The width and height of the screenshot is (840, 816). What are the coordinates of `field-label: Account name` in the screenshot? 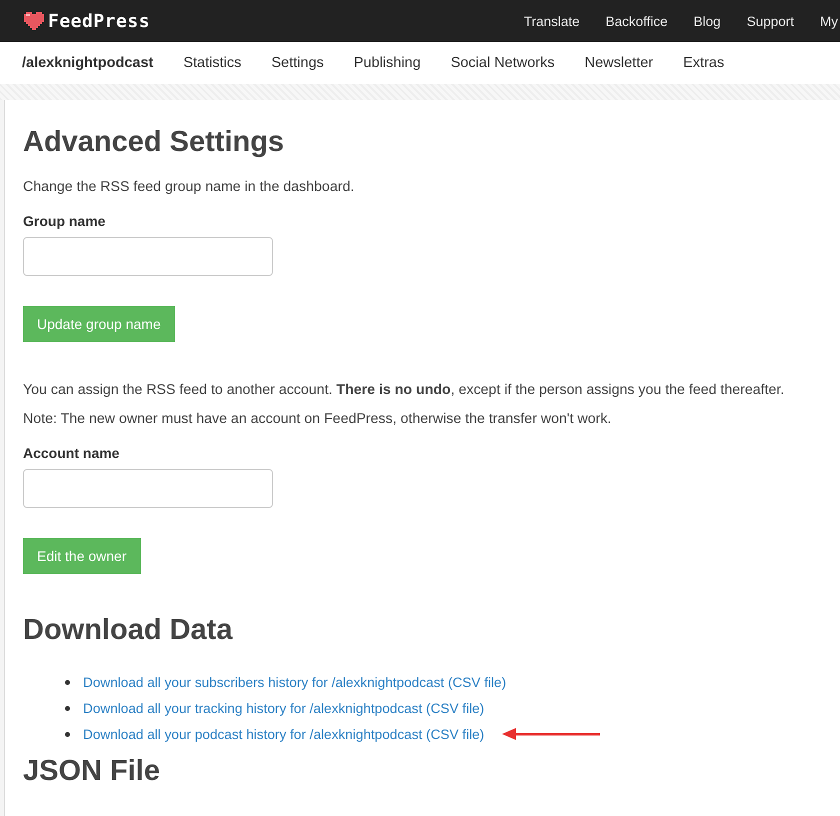 It's located at (71, 453).